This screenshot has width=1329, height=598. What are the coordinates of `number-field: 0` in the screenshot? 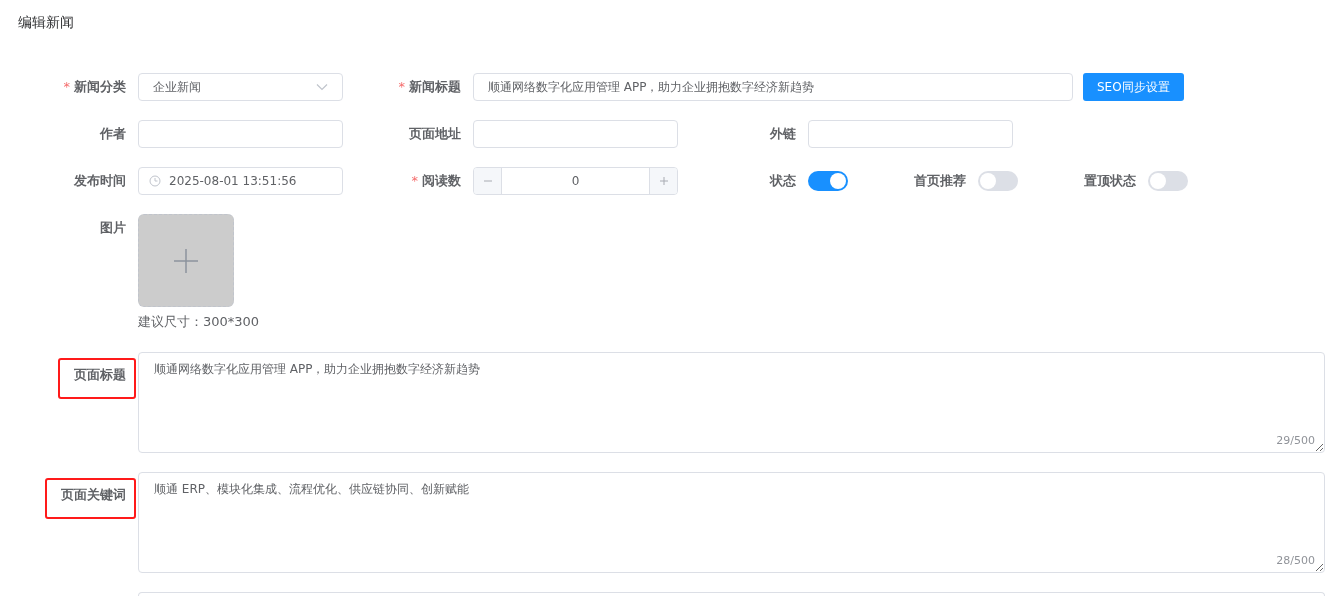 It's located at (575, 181).